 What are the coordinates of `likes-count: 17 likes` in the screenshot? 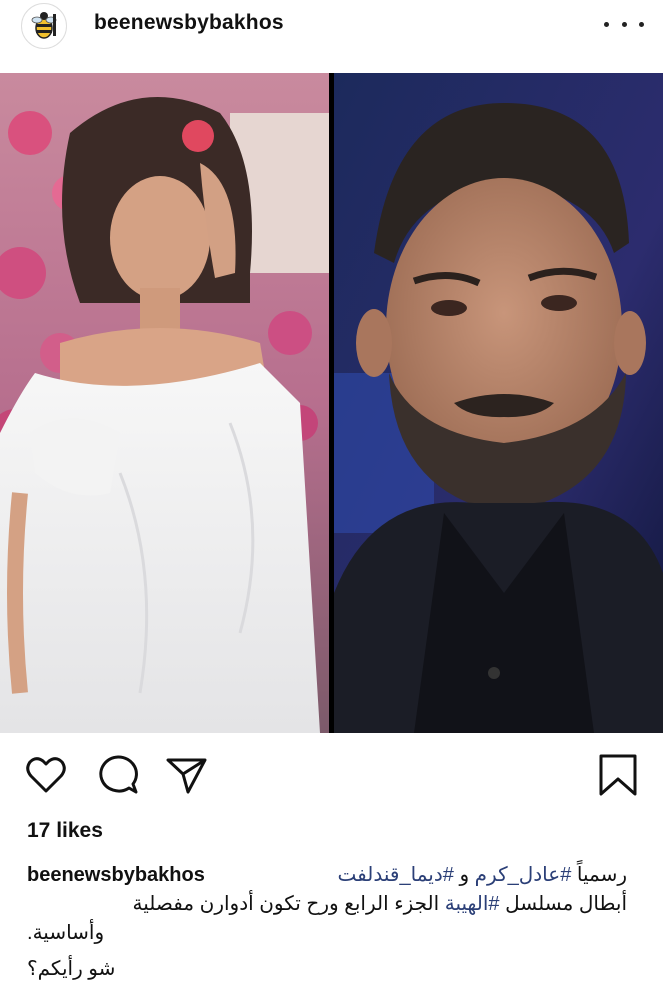 It's located at (65, 831).